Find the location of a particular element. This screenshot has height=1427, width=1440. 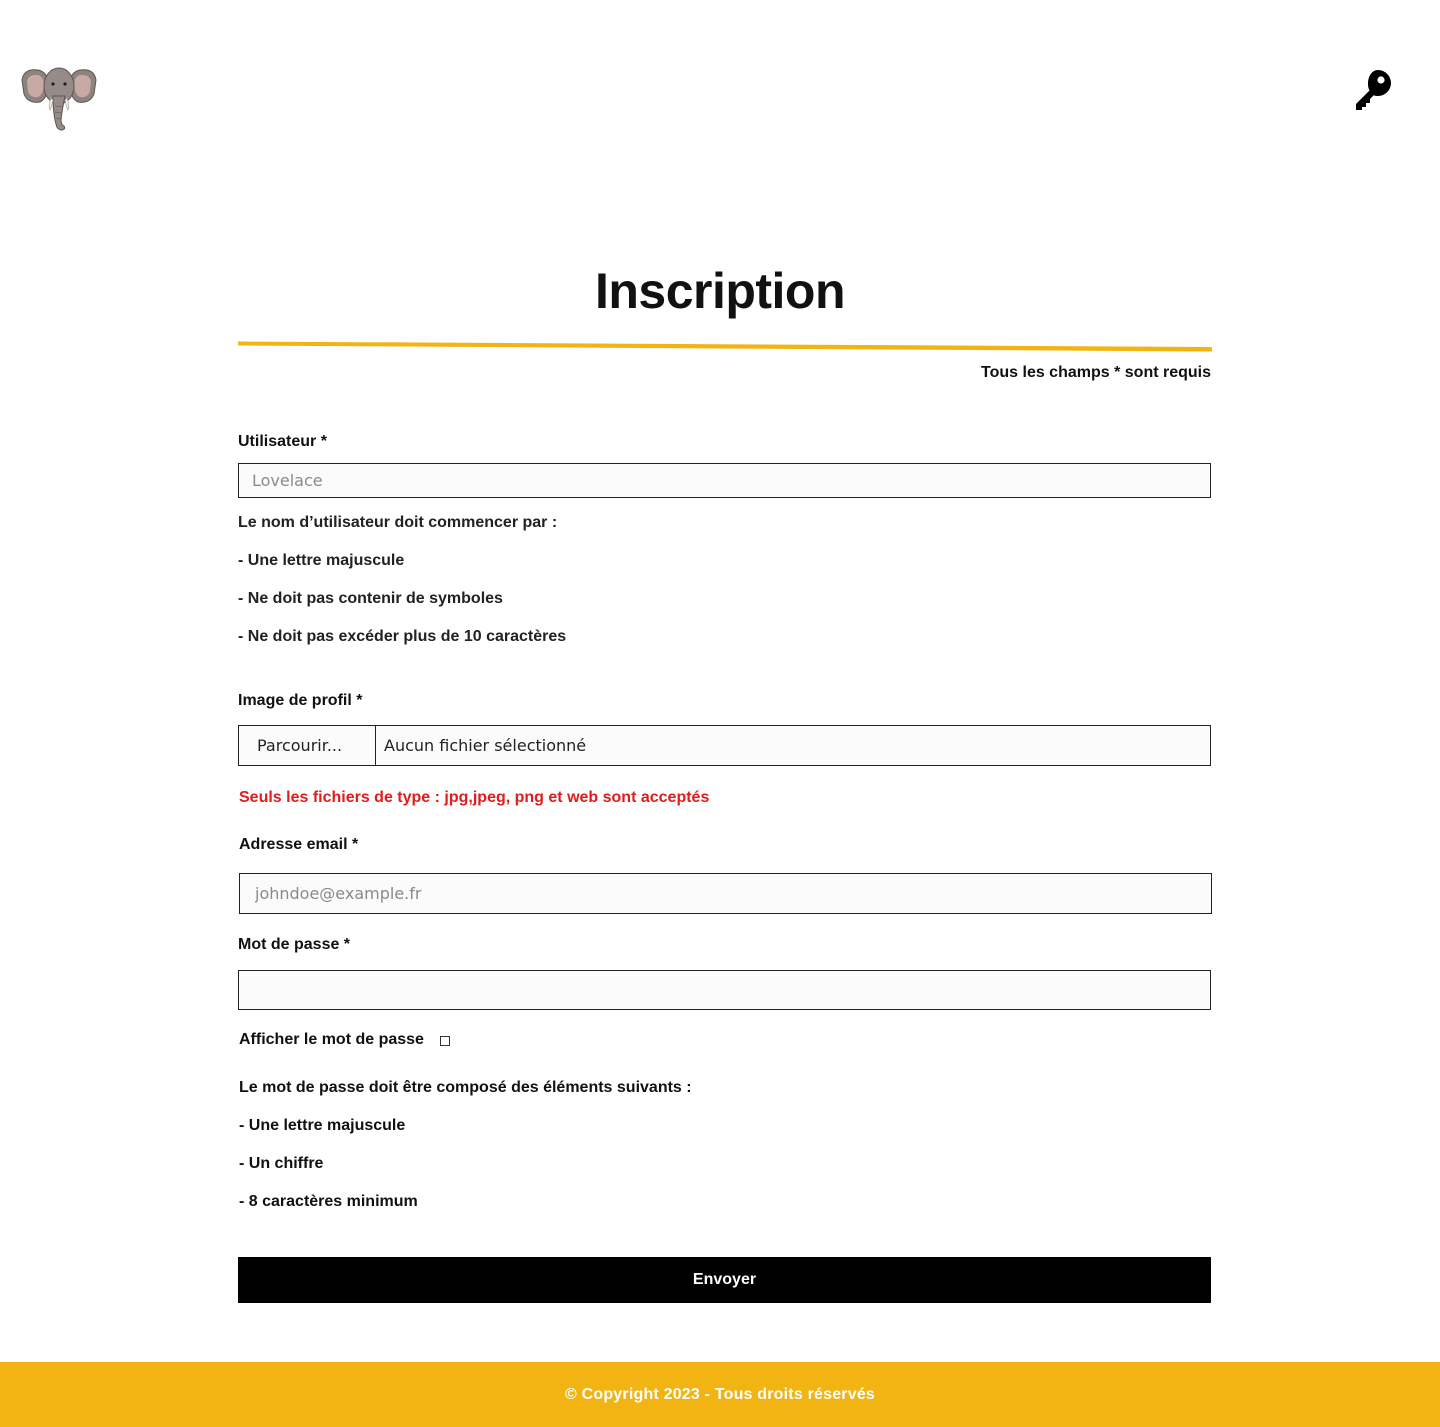

copyright-text: © Copyright 2023 - Tous droits réservés is located at coordinates (720, 1394).